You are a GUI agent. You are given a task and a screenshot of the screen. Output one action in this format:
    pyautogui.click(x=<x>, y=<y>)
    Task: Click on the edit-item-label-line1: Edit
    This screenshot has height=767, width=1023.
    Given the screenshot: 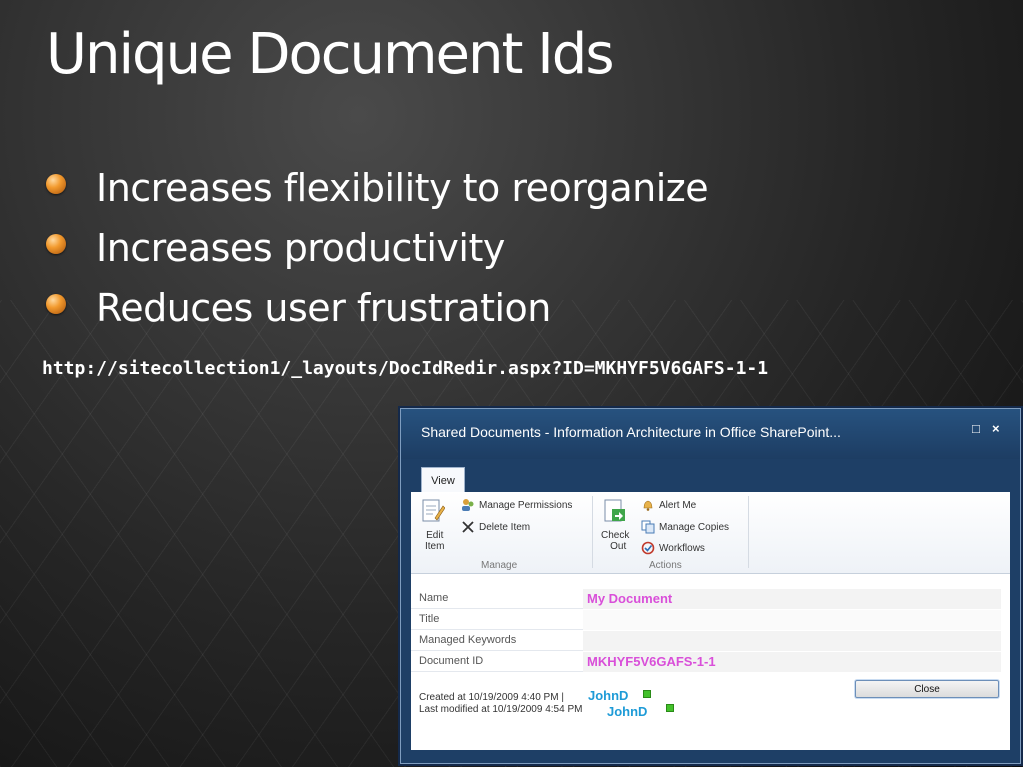 What is the action you would take?
    pyautogui.click(x=435, y=535)
    